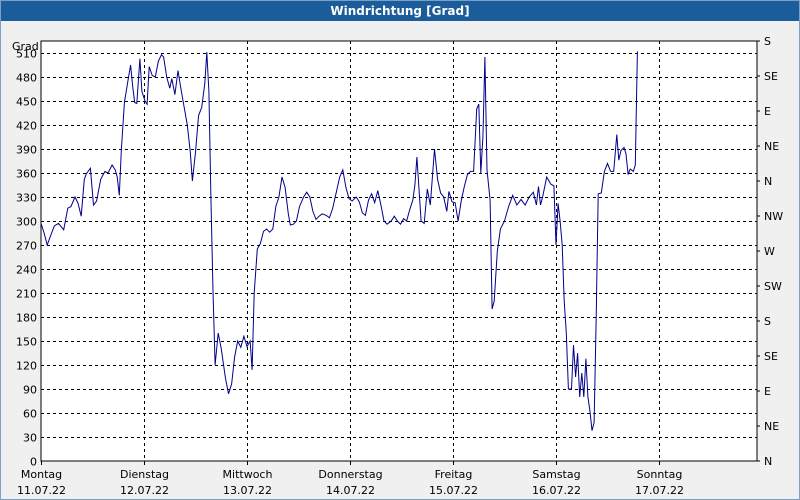 The height and width of the screenshot is (500, 800). What do you see at coordinates (26, 174) in the screenshot?
I see `y-tick-label: 360` at bounding box center [26, 174].